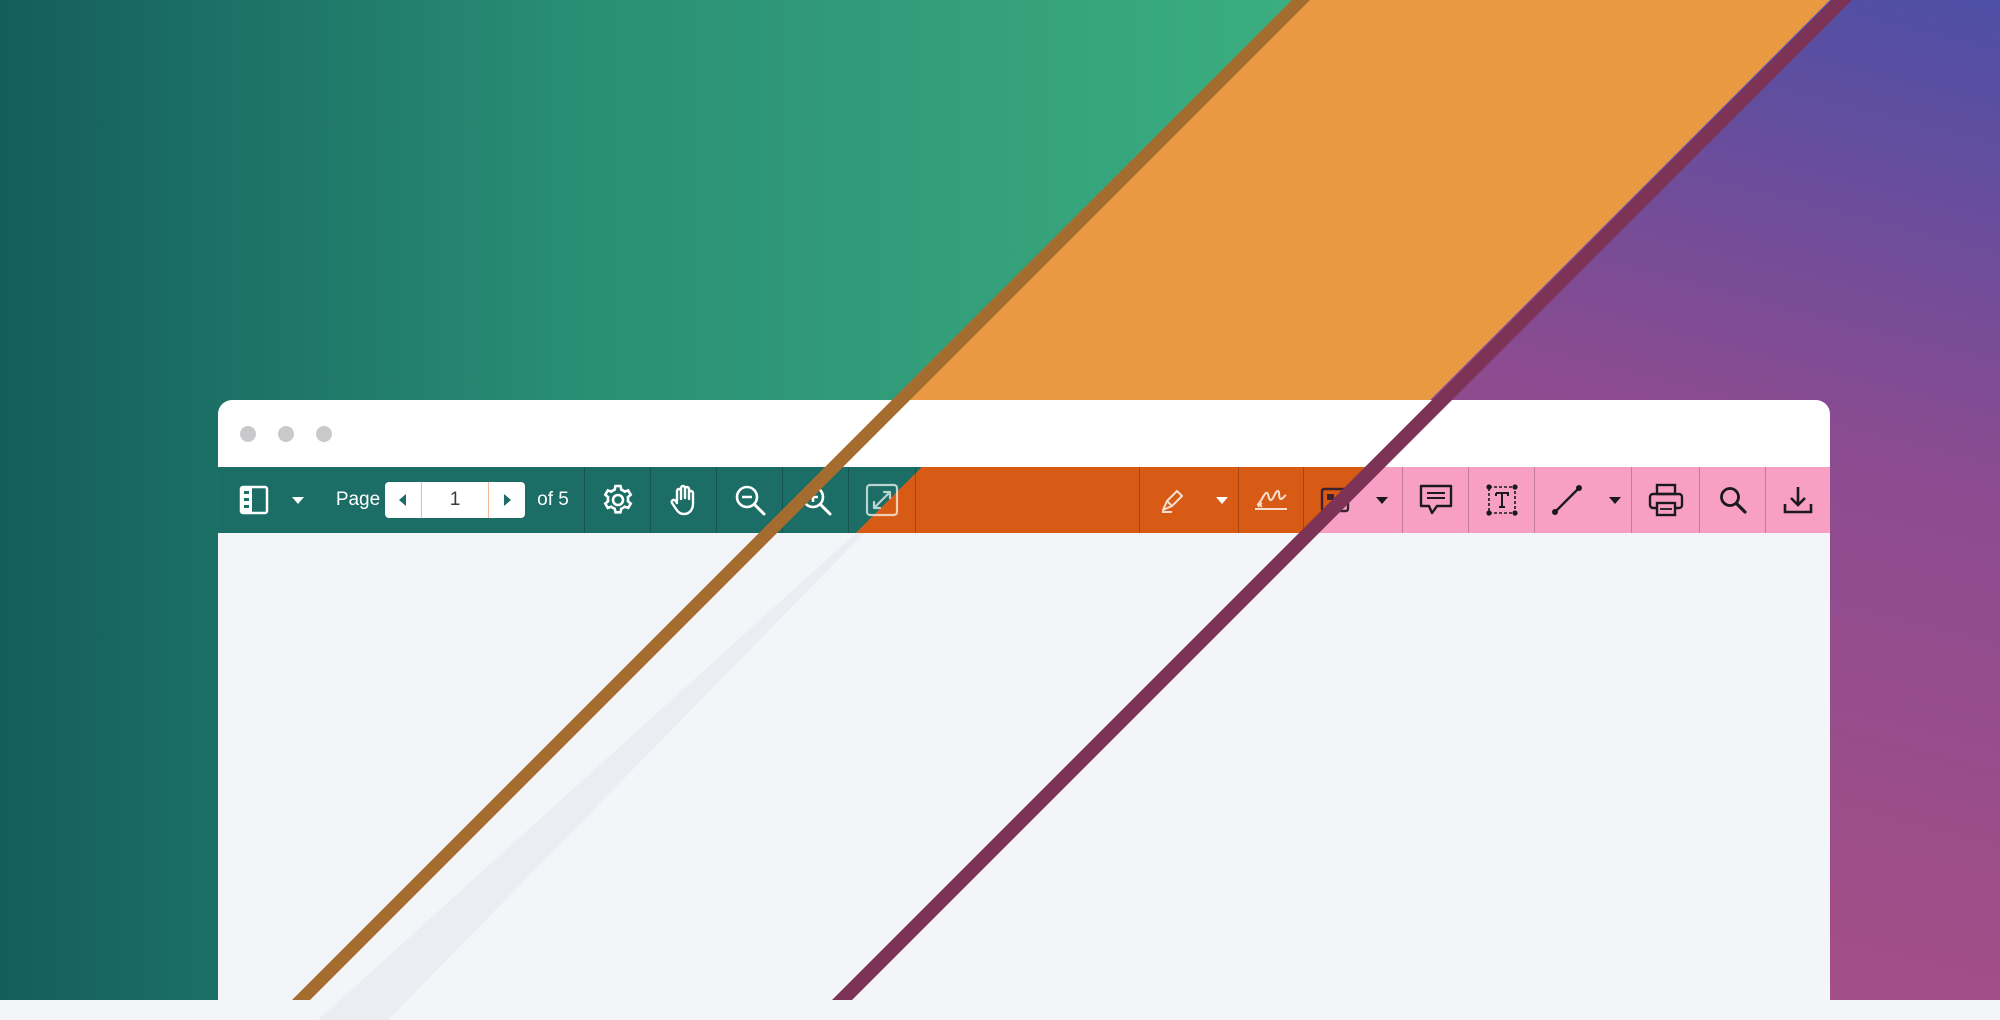 Image resolution: width=2000 pixels, height=1020 pixels. I want to click on page-navigator, so click(455, 500).